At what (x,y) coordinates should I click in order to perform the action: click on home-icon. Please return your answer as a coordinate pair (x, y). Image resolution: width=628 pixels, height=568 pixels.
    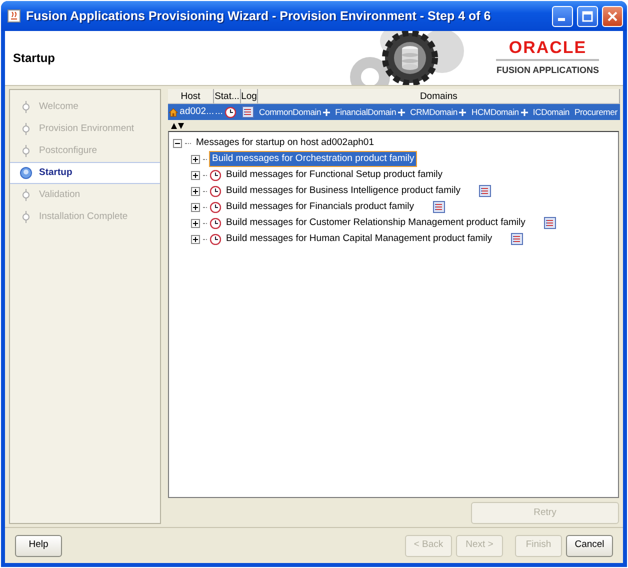
    Looking at the image, I should click on (173, 112).